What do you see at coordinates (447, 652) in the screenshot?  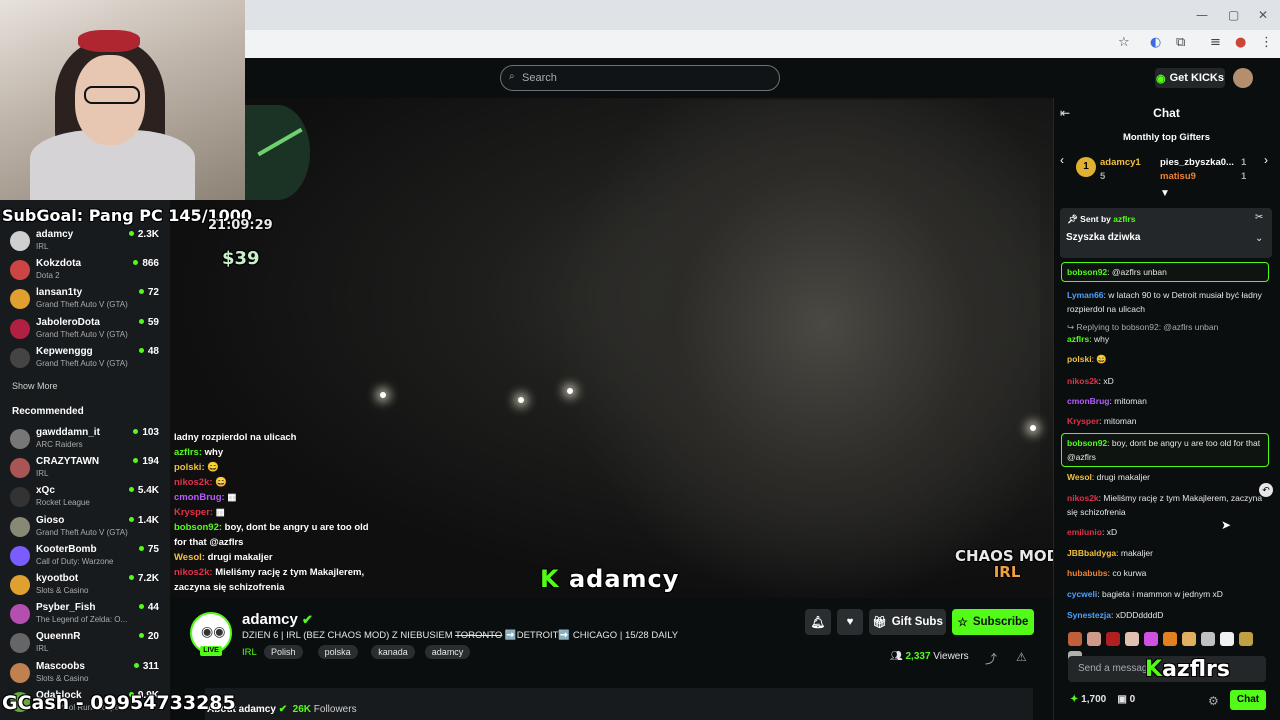 I see `stream-tag: adamcy` at bounding box center [447, 652].